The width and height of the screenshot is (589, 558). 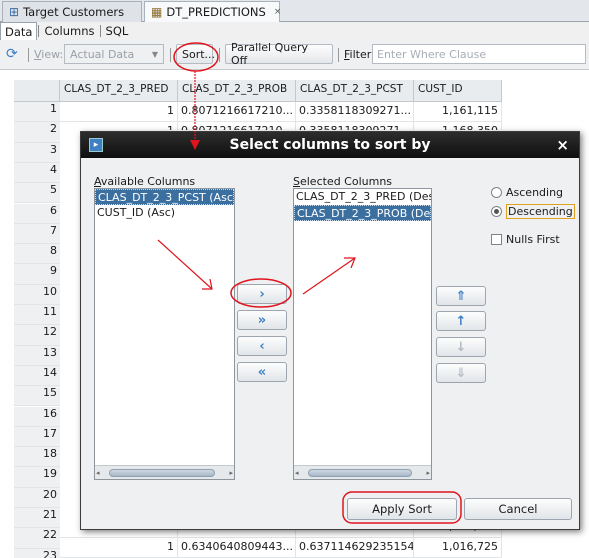 What do you see at coordinates (261, 293) in the screenshot?
I see `move-button-highlight-circle` at bounding box center [261, 293].